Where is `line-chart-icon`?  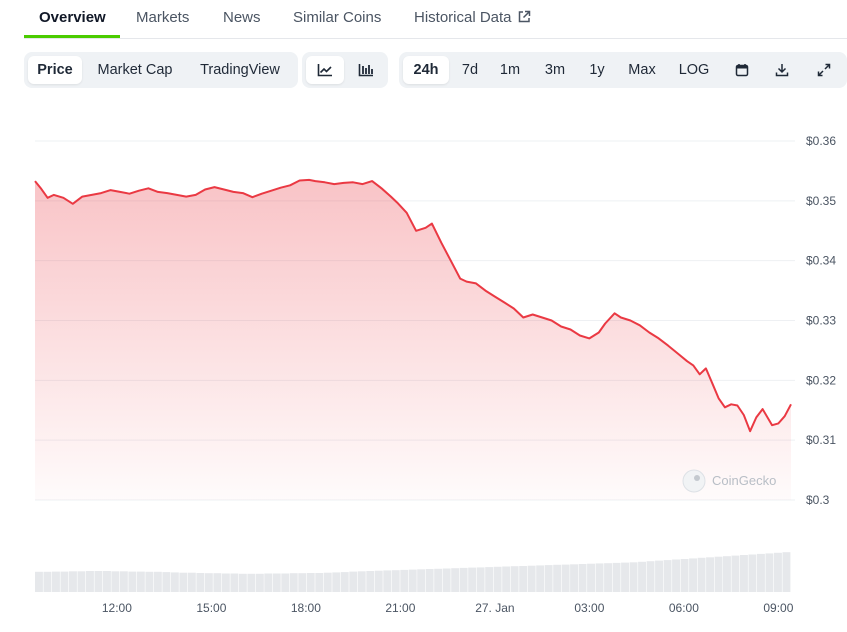 line-chart-icon is located at coordinates (324, 70).